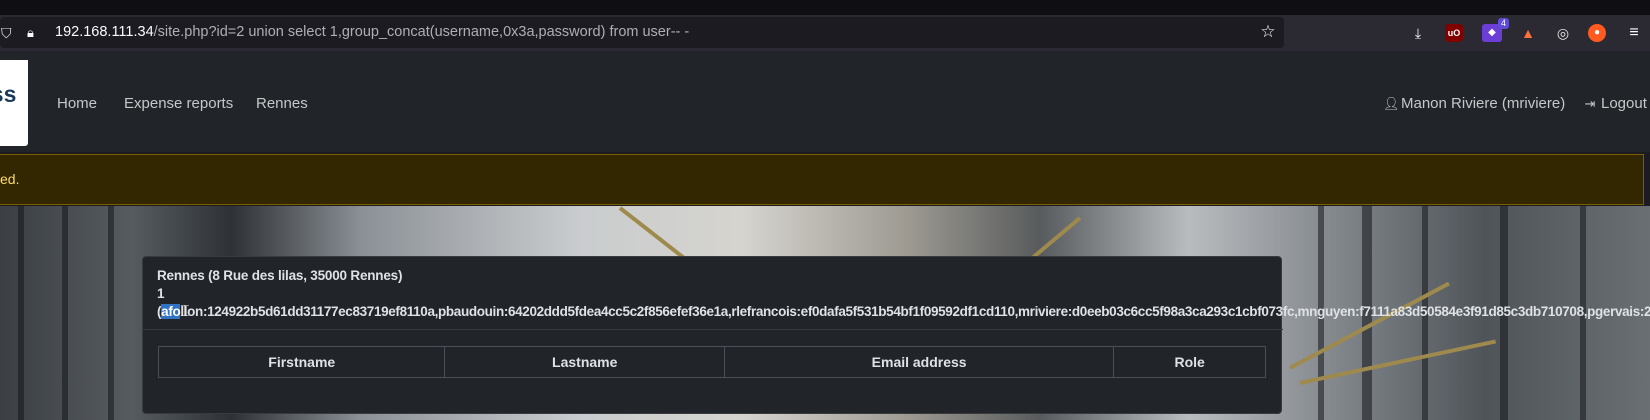  Describe the element at coordinates (178, 103) in the screenshot. I see `nav-expense-reports-link: Expense reports` at that location.